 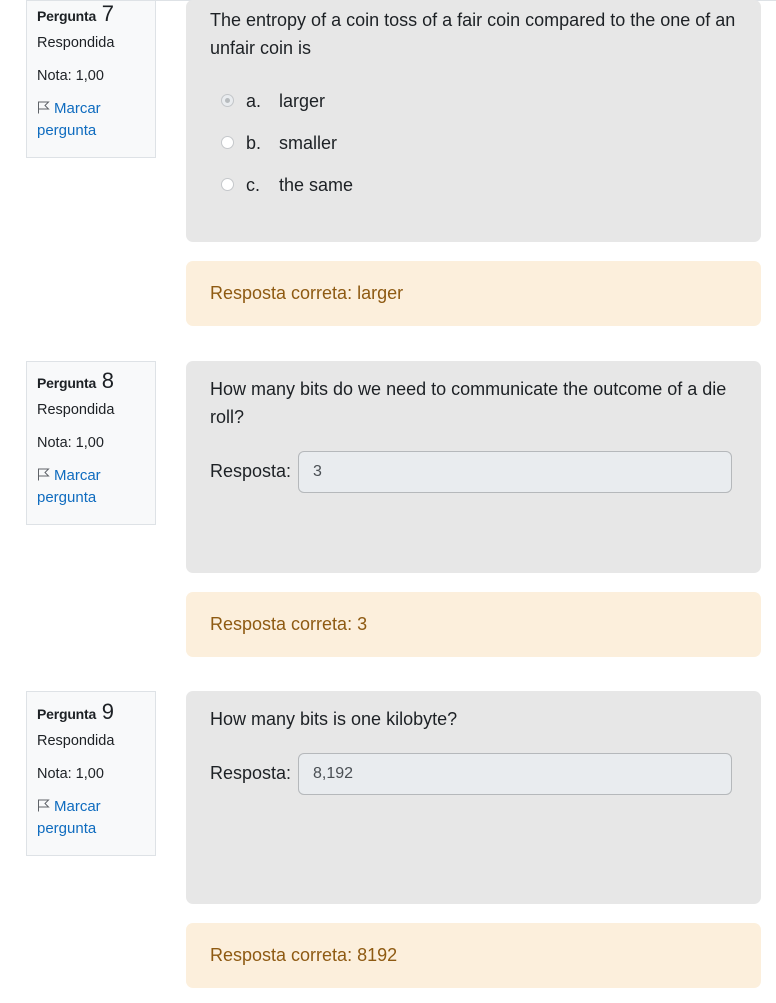 I want to click on answer-input: 8,192, so click(x=515, y=774).